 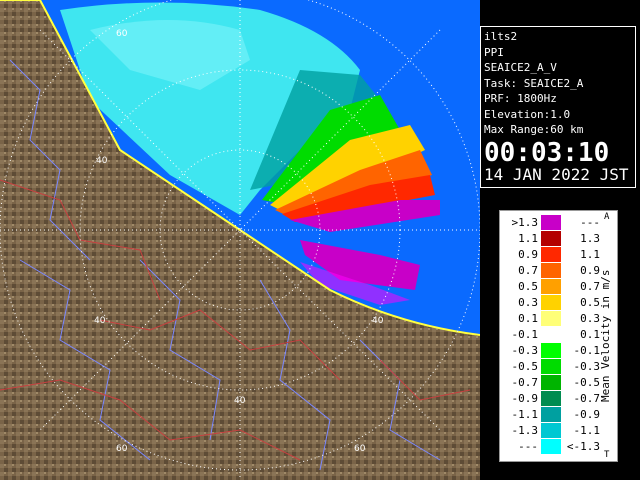 I want to click on legend-row: --- <-1.3, so click(x=550, y=446).